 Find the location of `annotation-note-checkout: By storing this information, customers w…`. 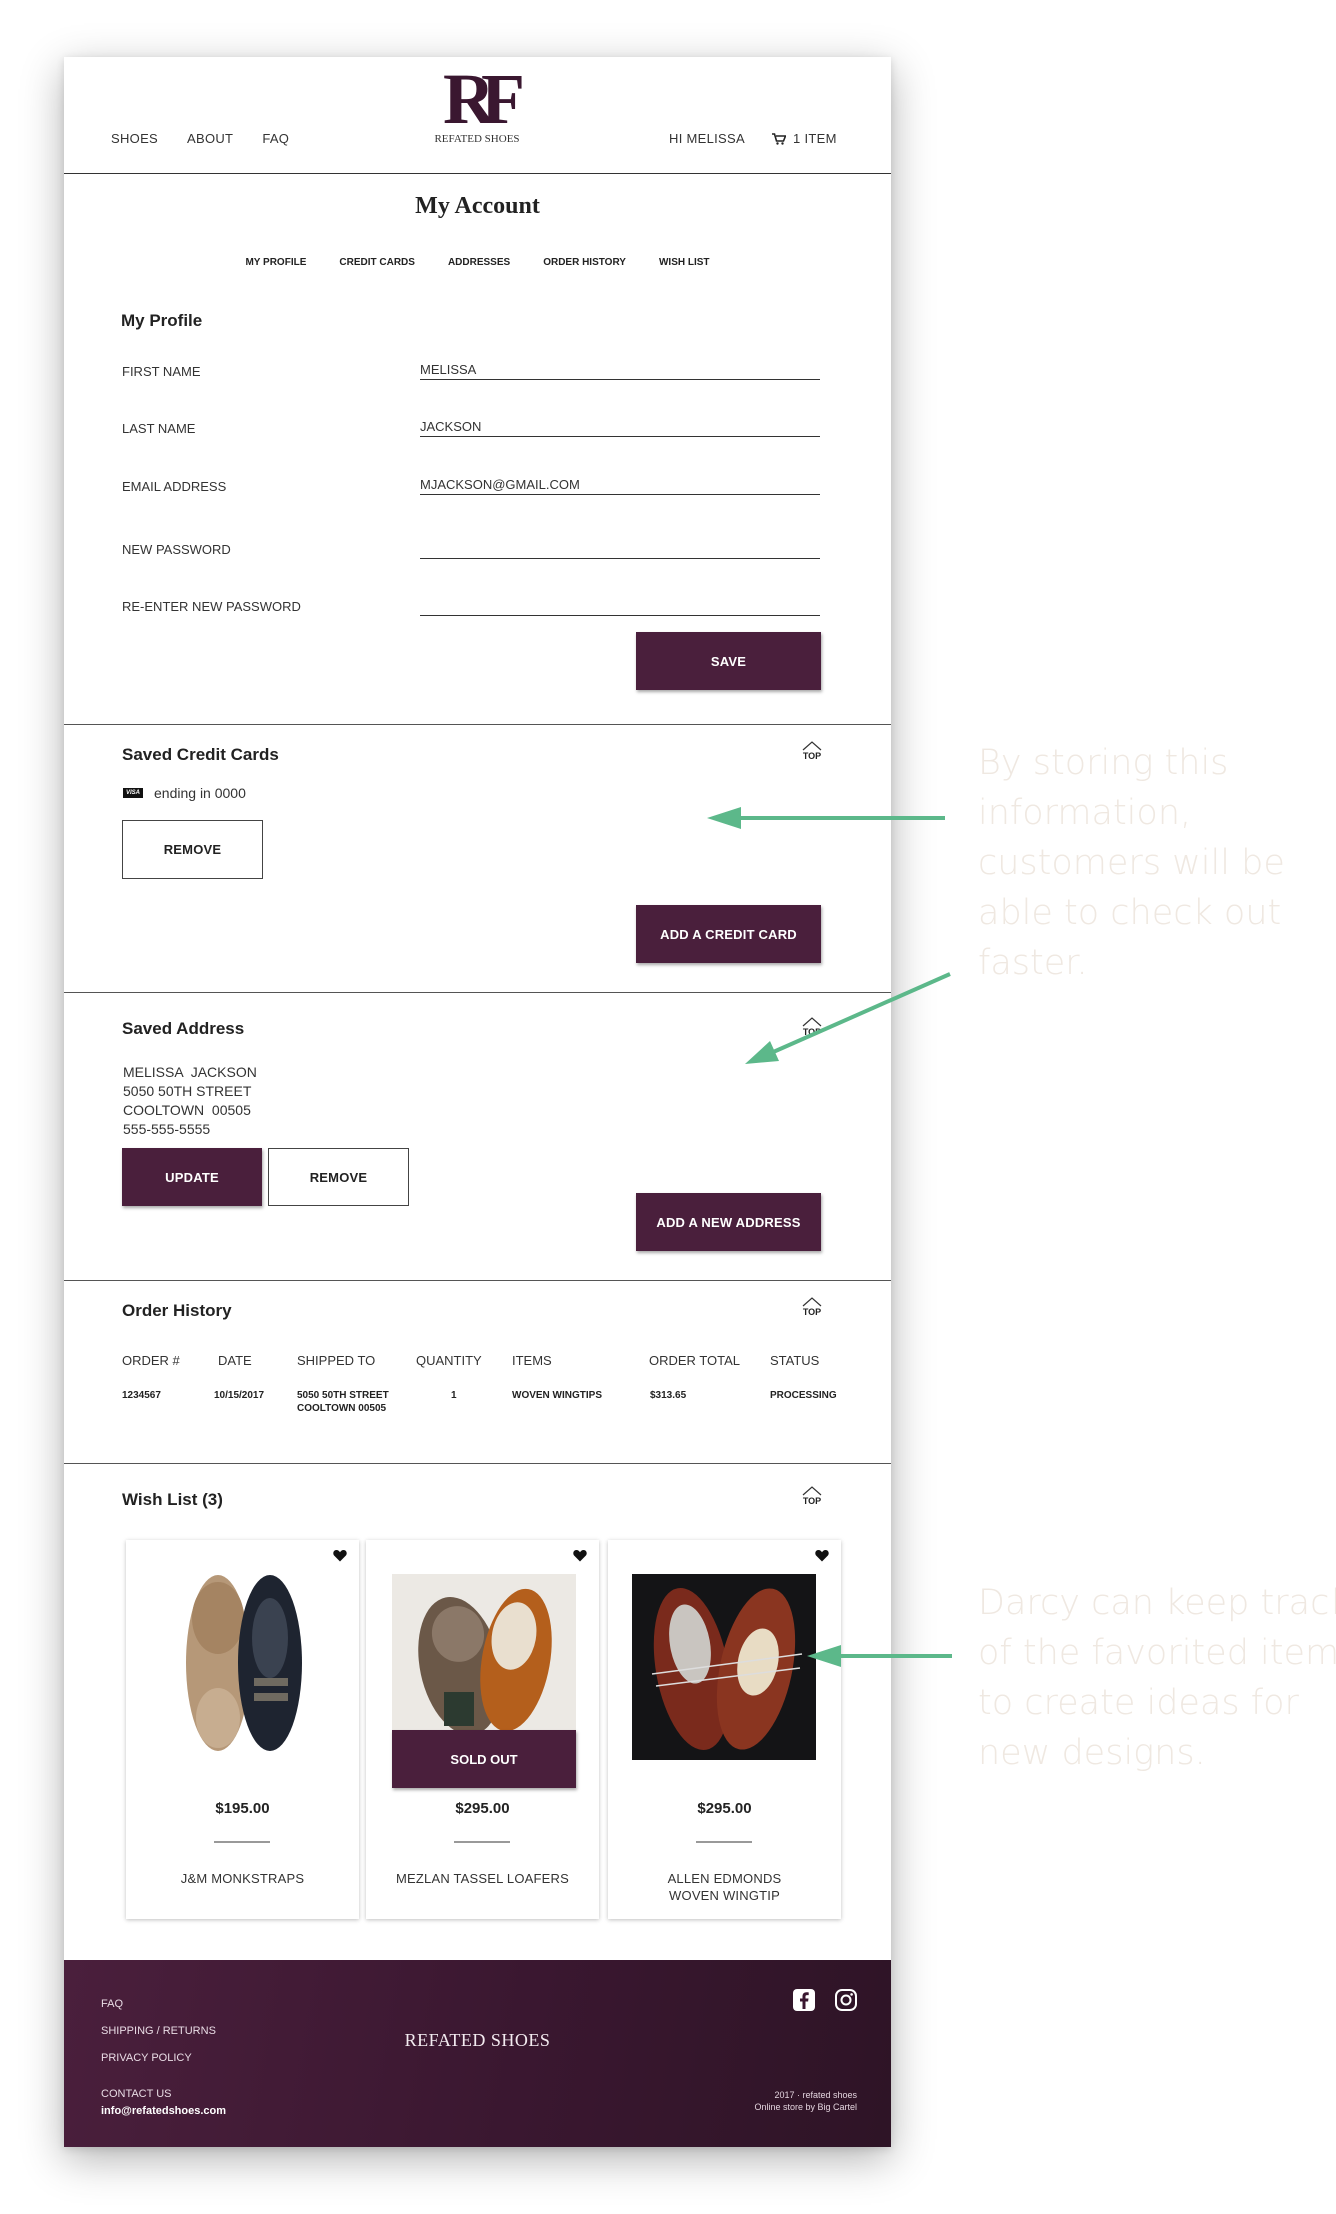

annotation-note-checkout: By storing this information, customers w… is located at coordinates (1131, 863).